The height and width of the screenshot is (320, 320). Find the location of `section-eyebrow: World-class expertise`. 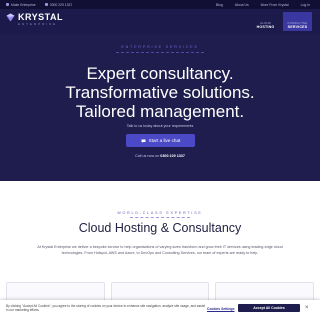

section-eyebrow: World-class expertise is located at coordinates (160, 213).